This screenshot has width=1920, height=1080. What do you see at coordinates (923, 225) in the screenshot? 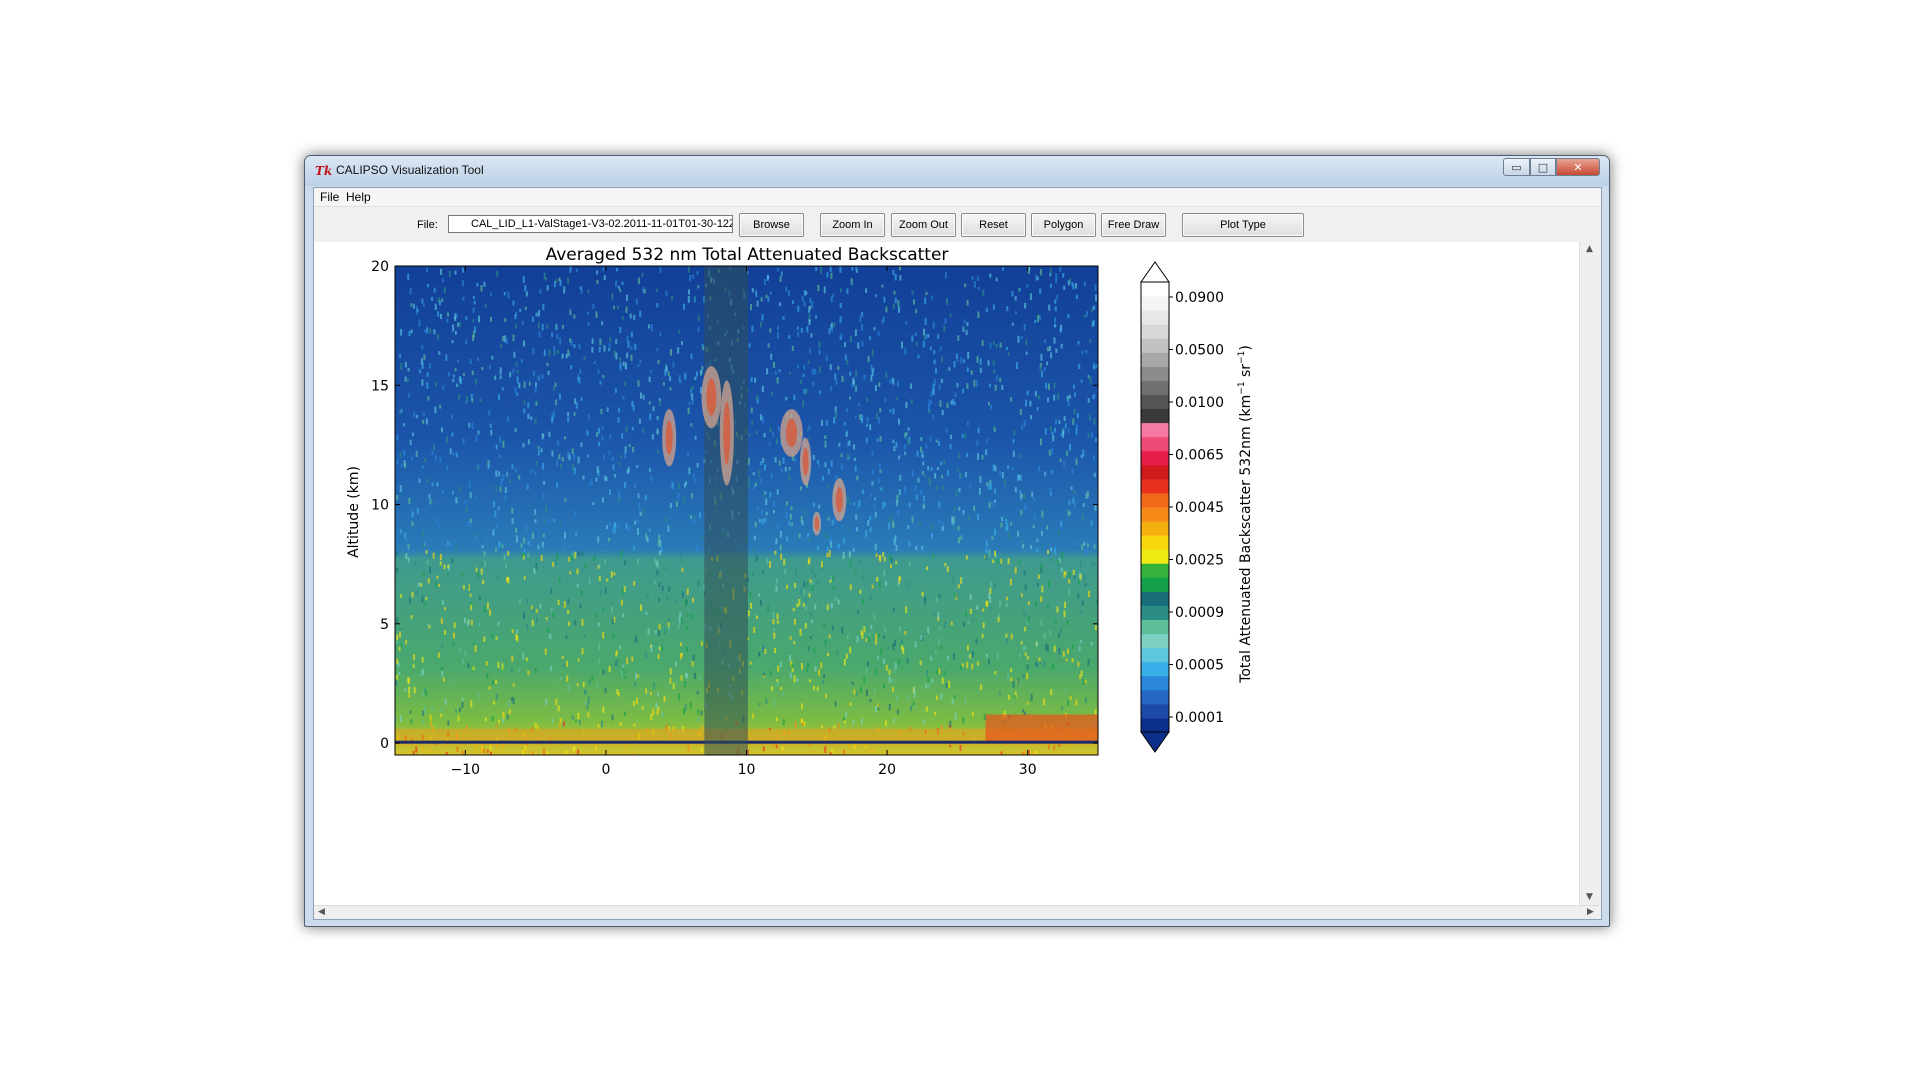
I see `zoom-out-button: Zoom Out` at bounding box center [923, 225].